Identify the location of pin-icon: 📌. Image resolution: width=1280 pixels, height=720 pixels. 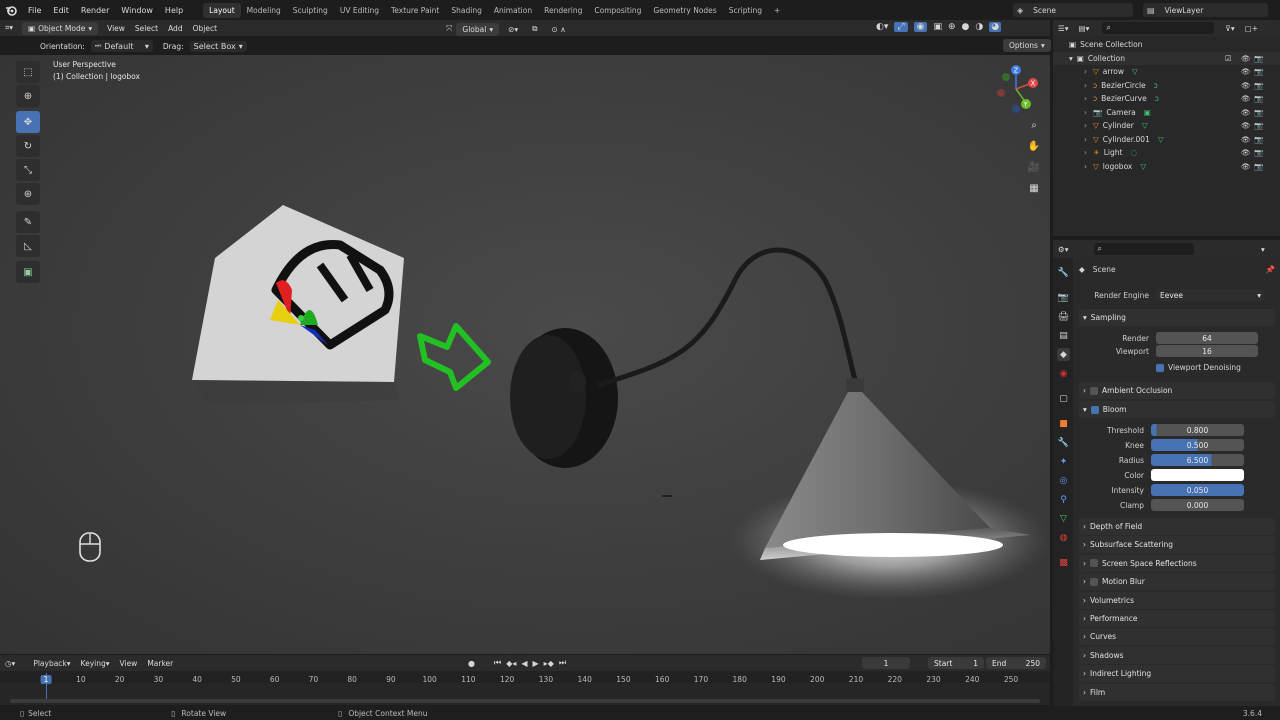
(1270, 269).